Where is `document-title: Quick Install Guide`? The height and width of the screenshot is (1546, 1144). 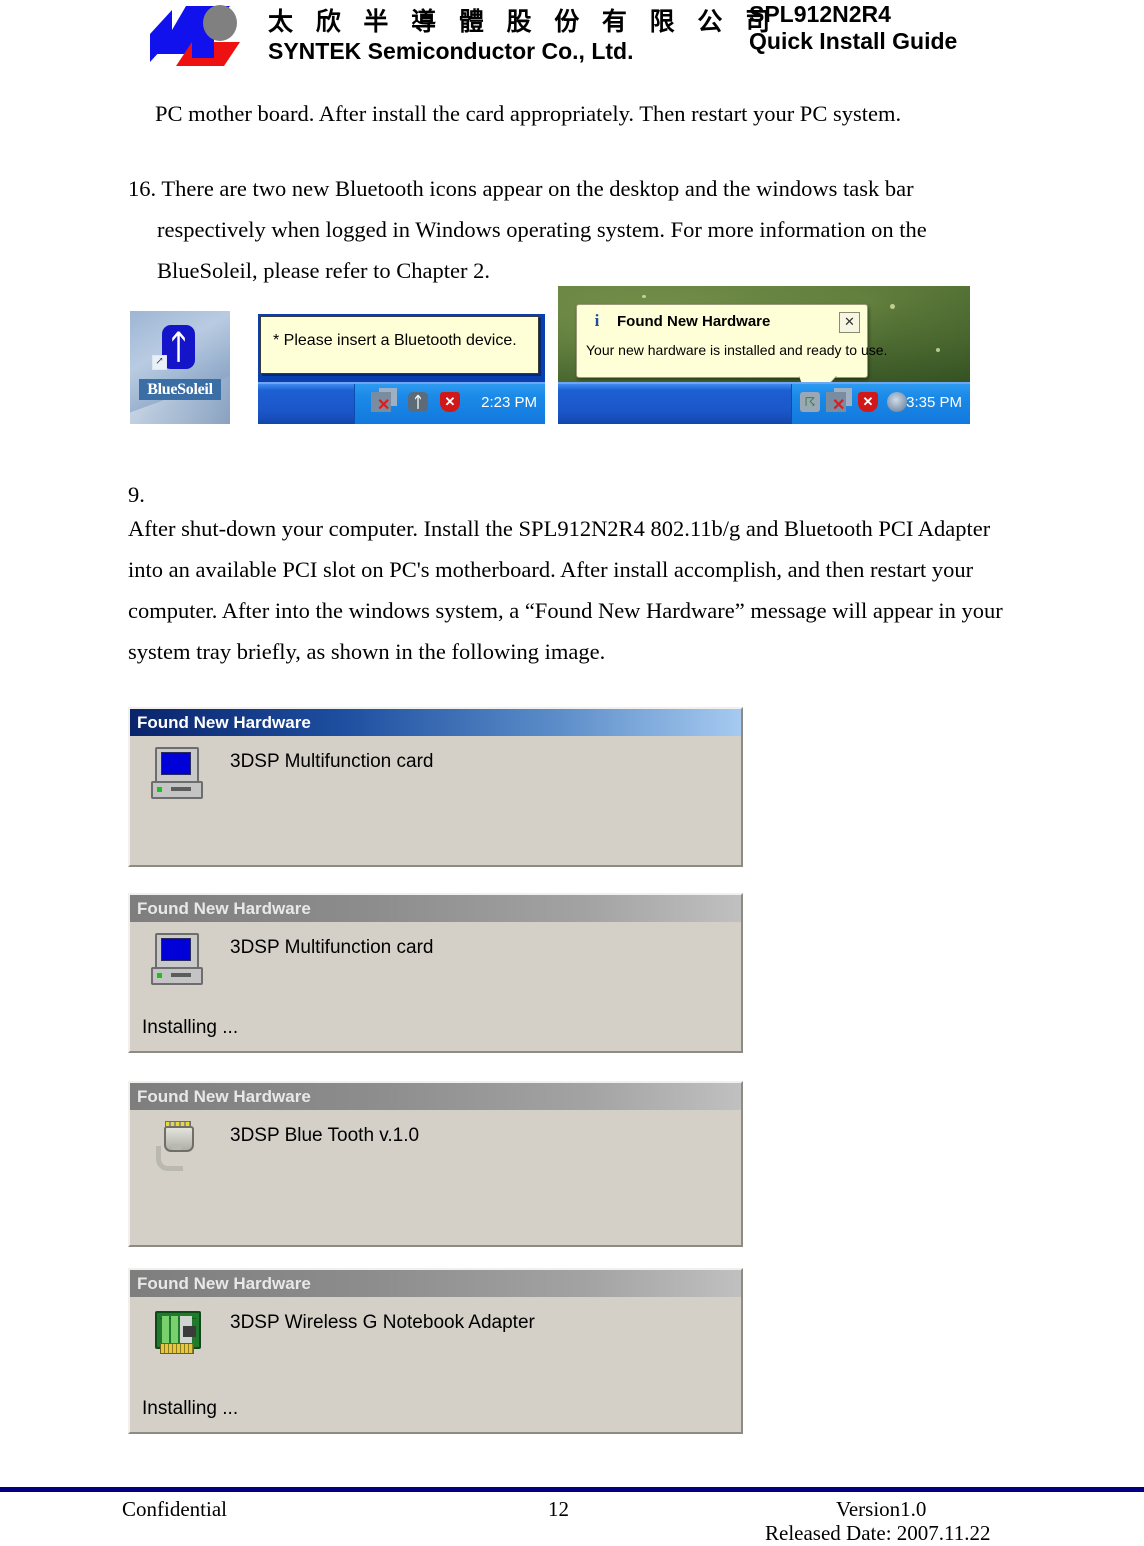 document-title: Quick Install Guide is located at coordinates (853, 41).